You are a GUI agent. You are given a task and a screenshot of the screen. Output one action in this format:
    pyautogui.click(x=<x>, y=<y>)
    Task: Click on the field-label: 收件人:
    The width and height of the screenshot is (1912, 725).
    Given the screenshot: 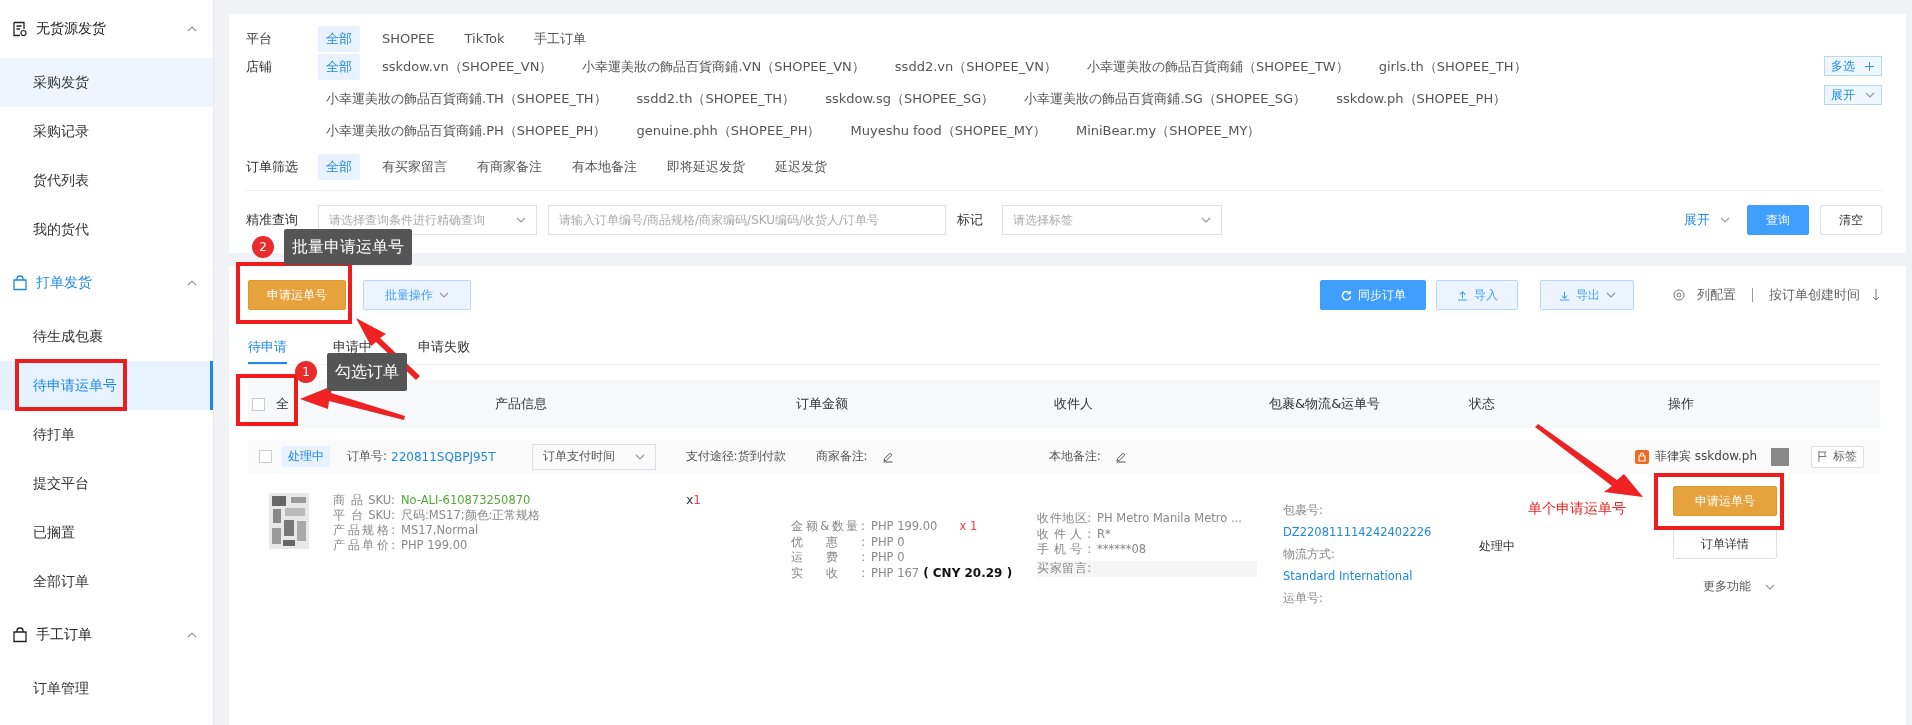 What is the action you would take?
    pyautogui.click(x=1064, y=534)
    